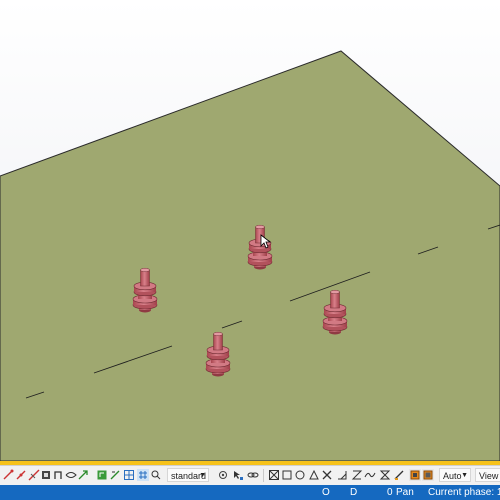 This screenshot has width=500, height=500. I want to click on view-plane-dropdown: View p, so click(487, 475).